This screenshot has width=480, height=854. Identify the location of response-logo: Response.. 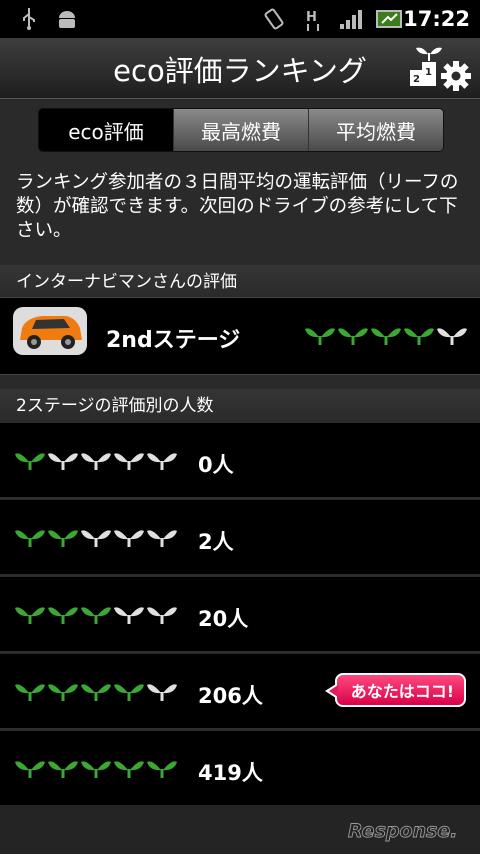
(403, 831).